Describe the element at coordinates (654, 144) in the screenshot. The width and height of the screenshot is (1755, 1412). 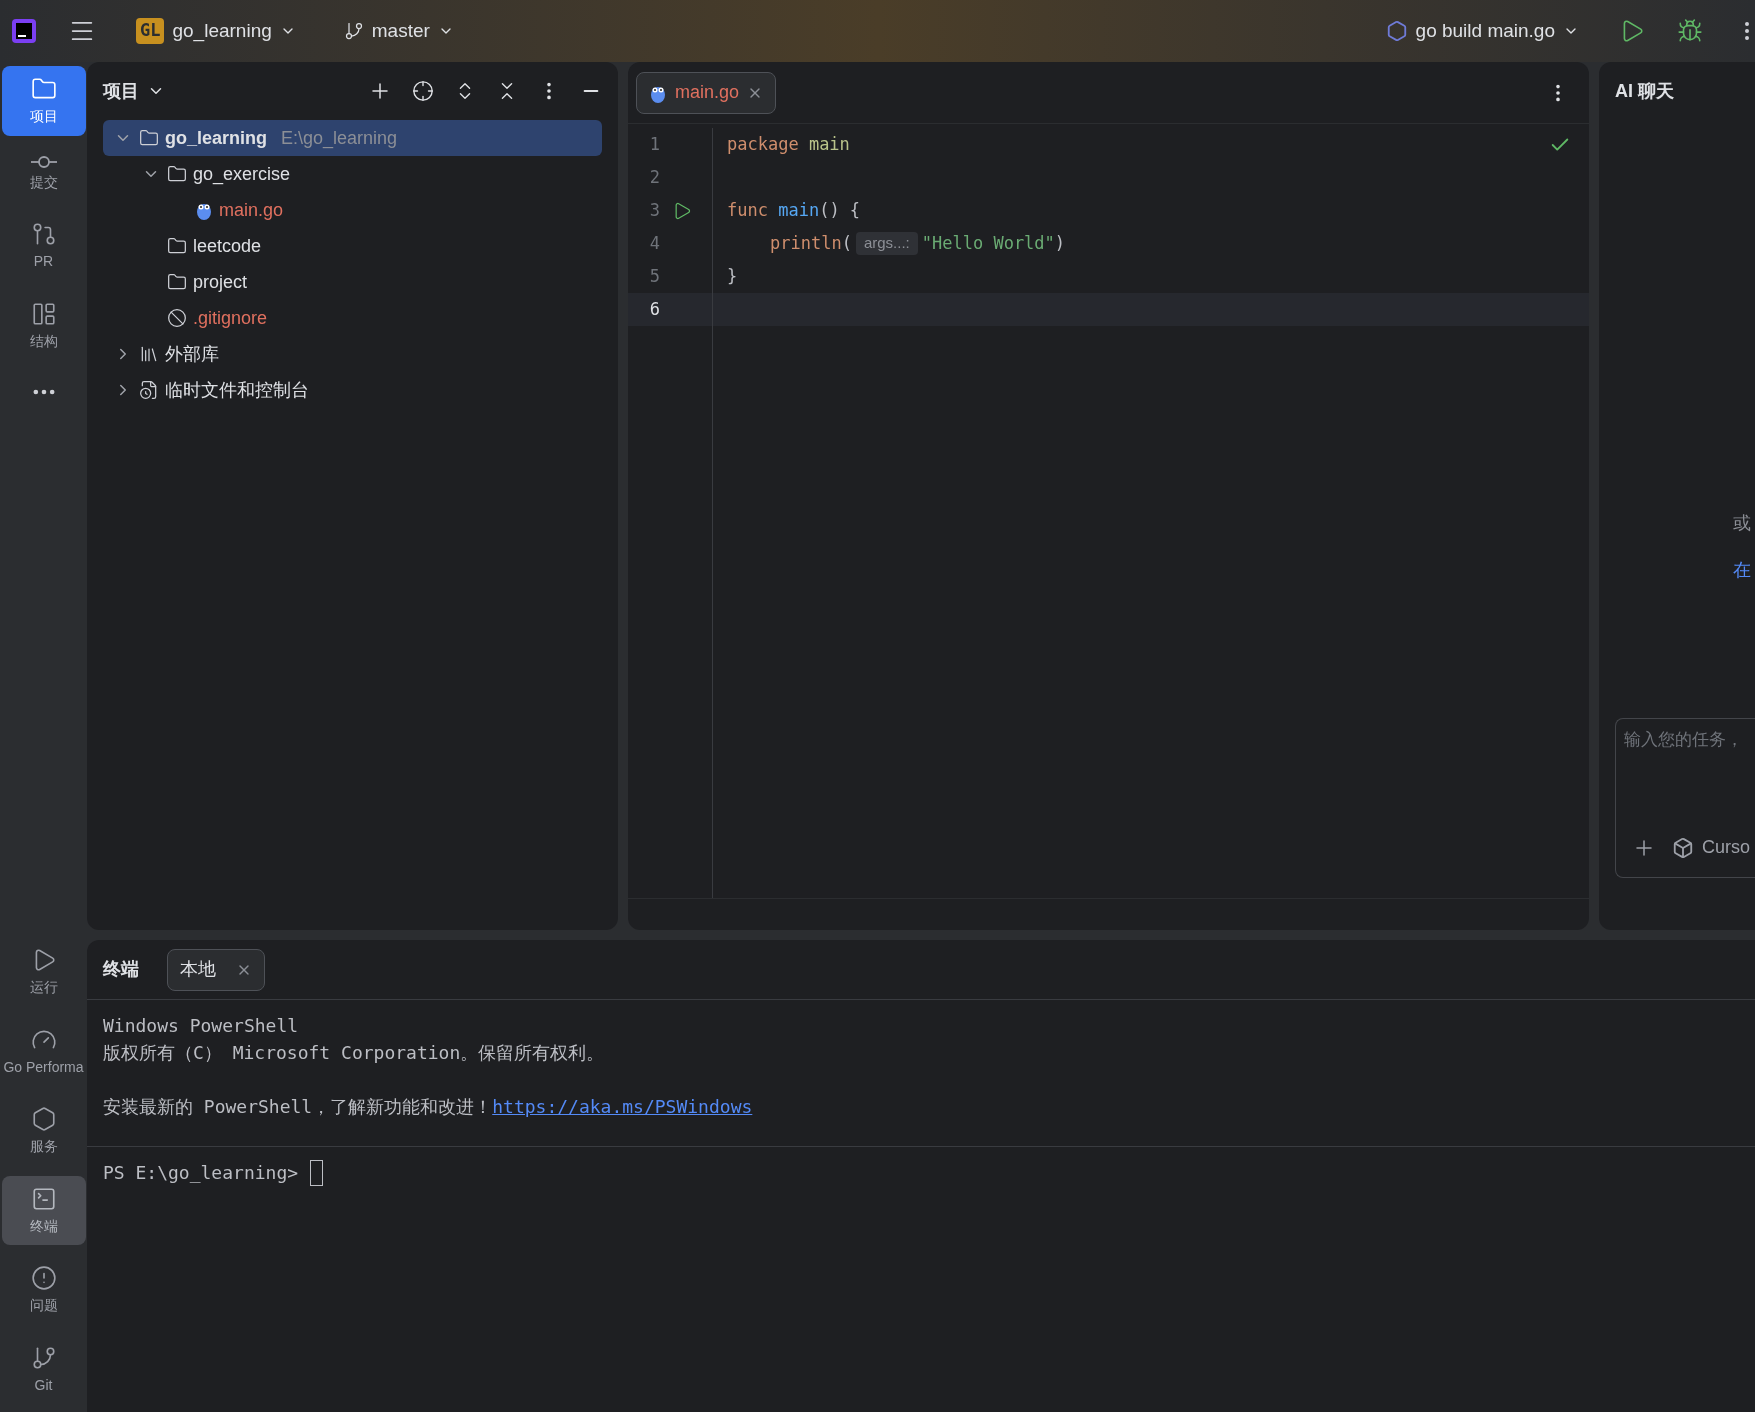
I see `line-number: 1` at that location.